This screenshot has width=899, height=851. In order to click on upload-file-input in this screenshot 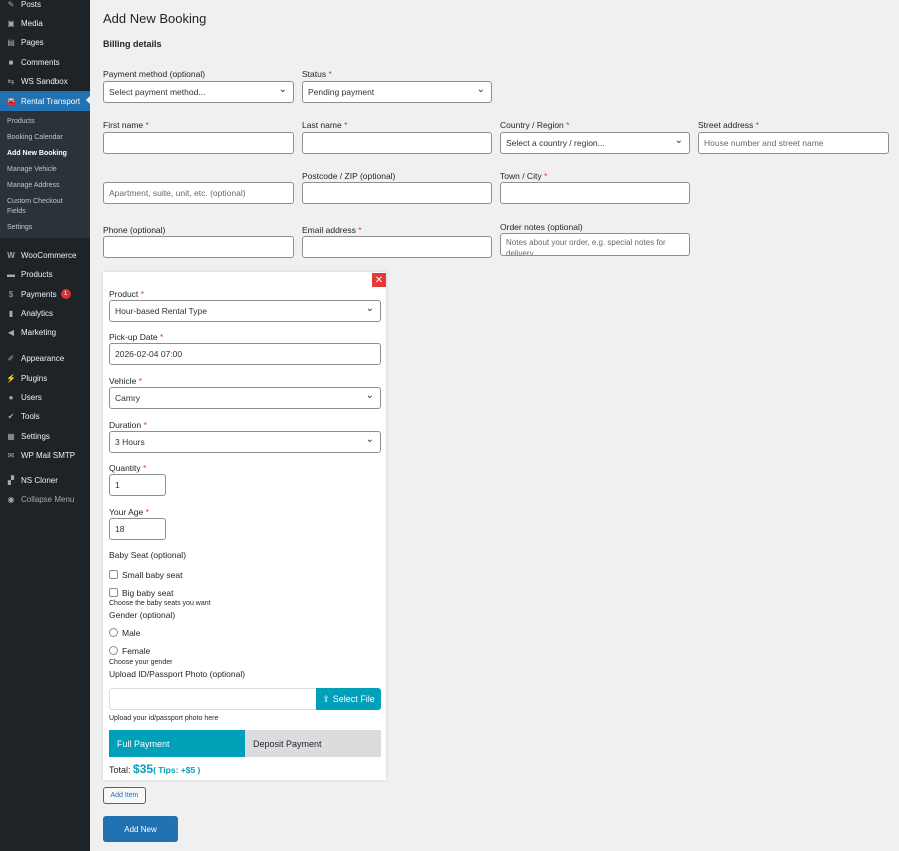, I will do `click(213, 699)`.